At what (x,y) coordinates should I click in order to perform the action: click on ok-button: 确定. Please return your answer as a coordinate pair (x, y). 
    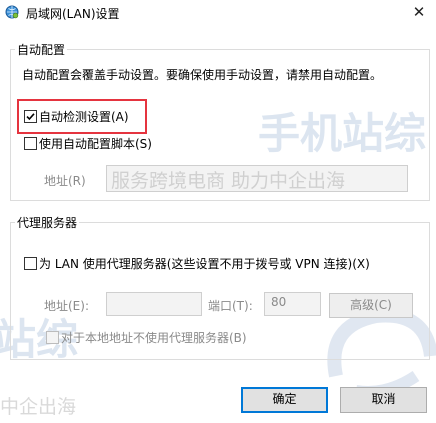
    Looking at the image, I should click on (284, 400).